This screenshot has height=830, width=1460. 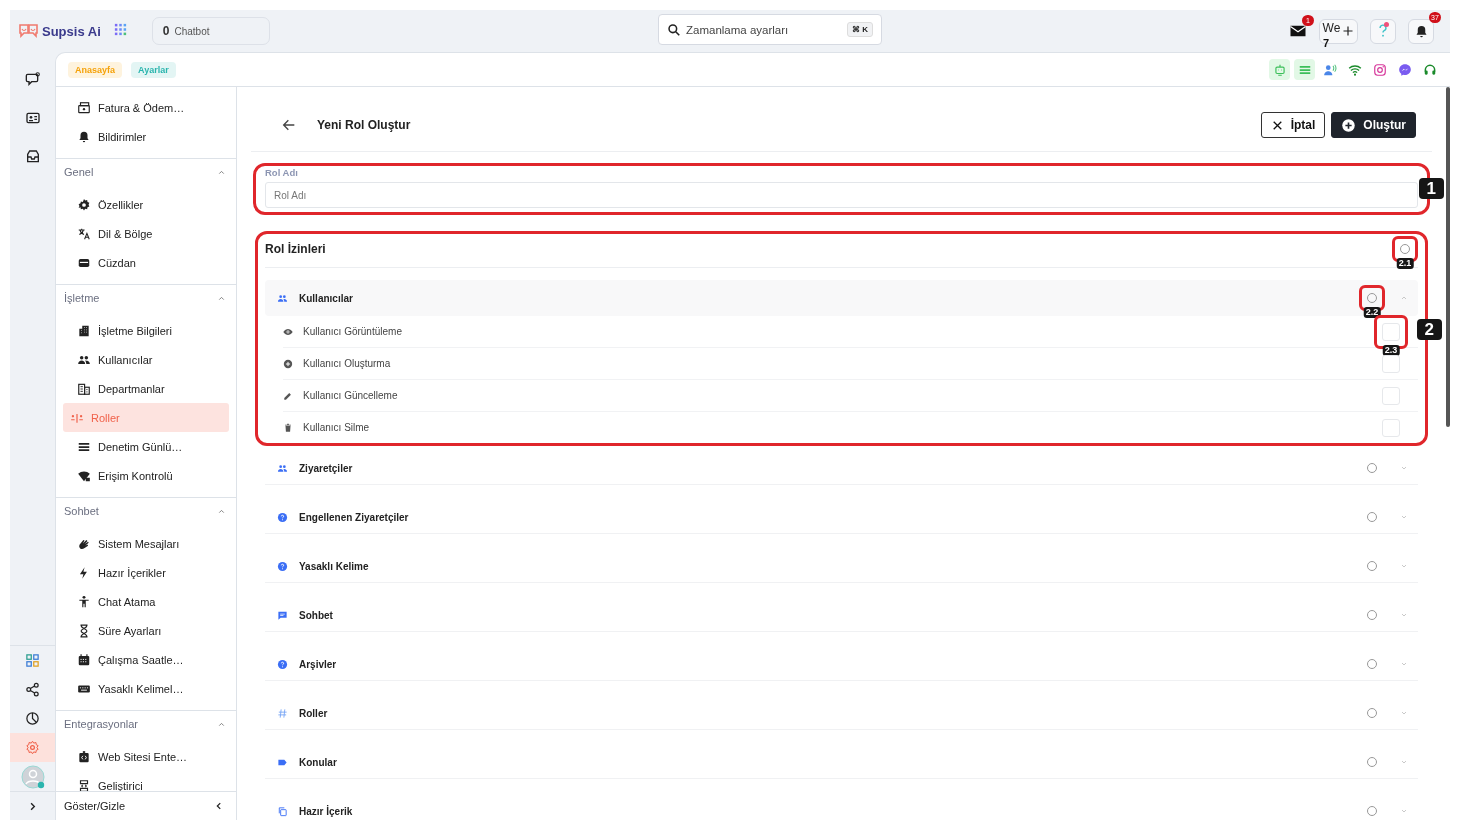 What do you see at coordinates (79, 172) in the screenshot?
I see `section-title: Genel` at bounding box center [79, 172].